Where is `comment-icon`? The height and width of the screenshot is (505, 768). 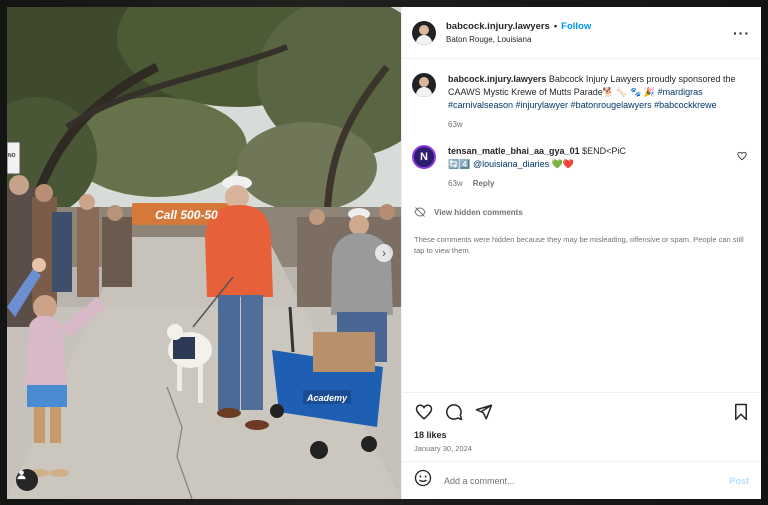
comment-icon is located at coordinates (454, 411).